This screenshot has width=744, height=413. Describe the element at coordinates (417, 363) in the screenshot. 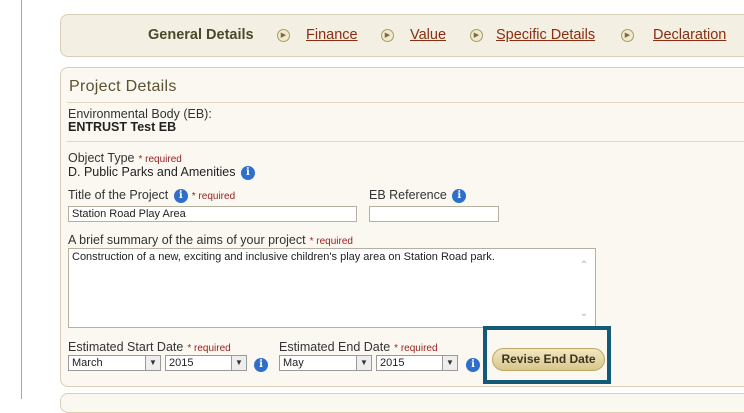

I see `end-year-select: 2015 ▼` at that location.